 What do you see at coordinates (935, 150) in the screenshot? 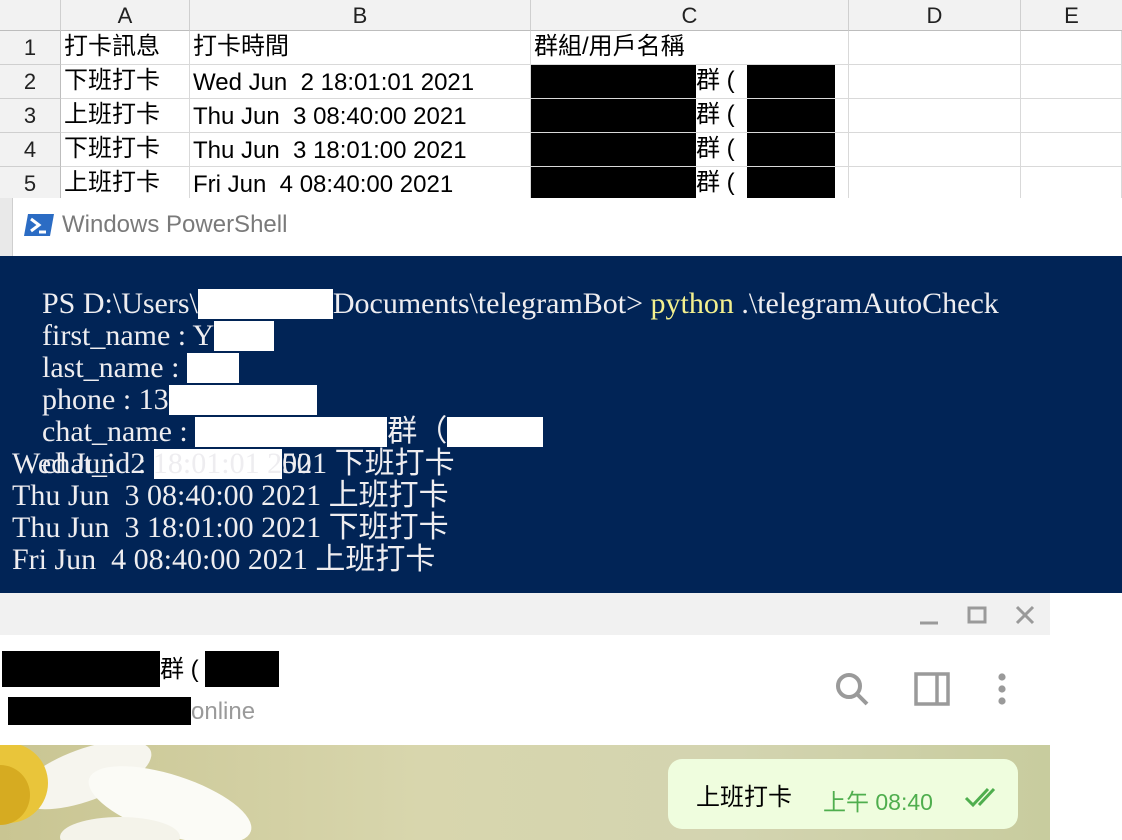
I see `cell-d4` at bounding box center [935, 150].